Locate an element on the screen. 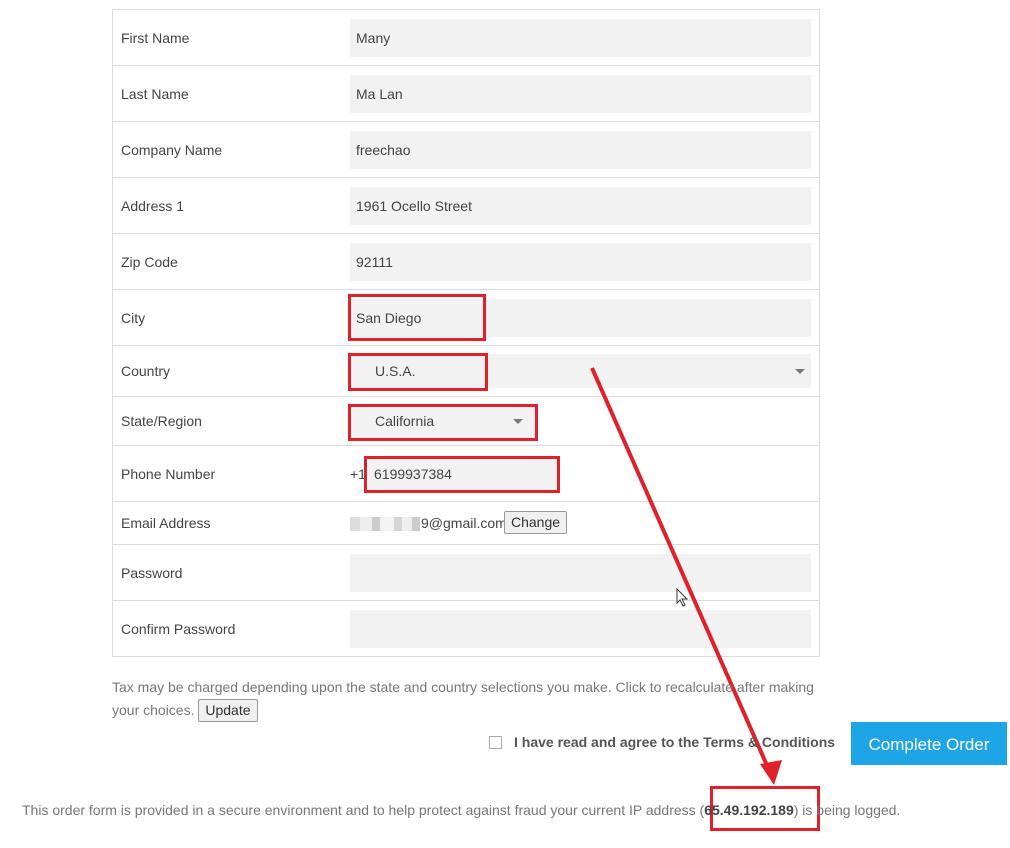  first-name-label: First Name is located at coordinates (155, 38).